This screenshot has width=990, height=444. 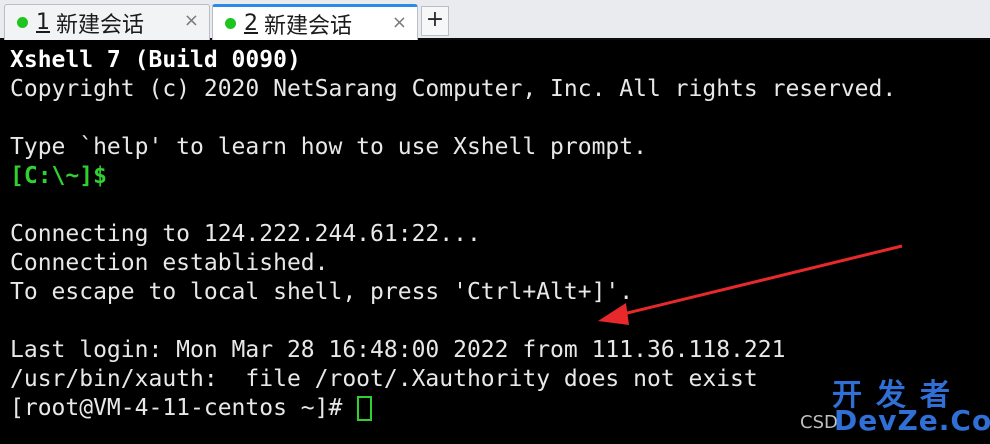 What do you see at coordinates (819, 422) in the screenshot?
I see `watermark-csdn: CSD` at bounding box center [819, 422].